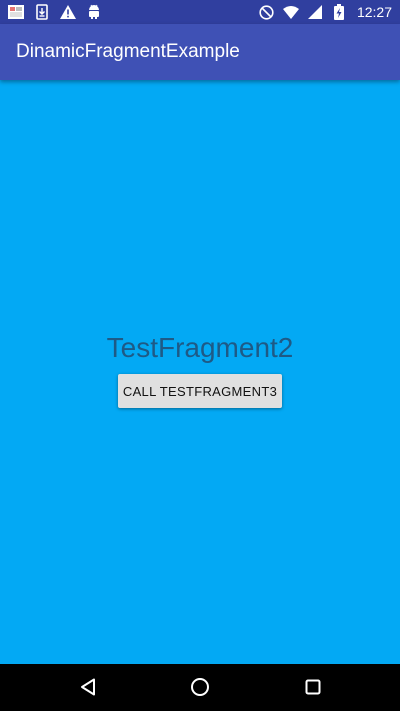  I want to click on home-icon, so click(200, 687).